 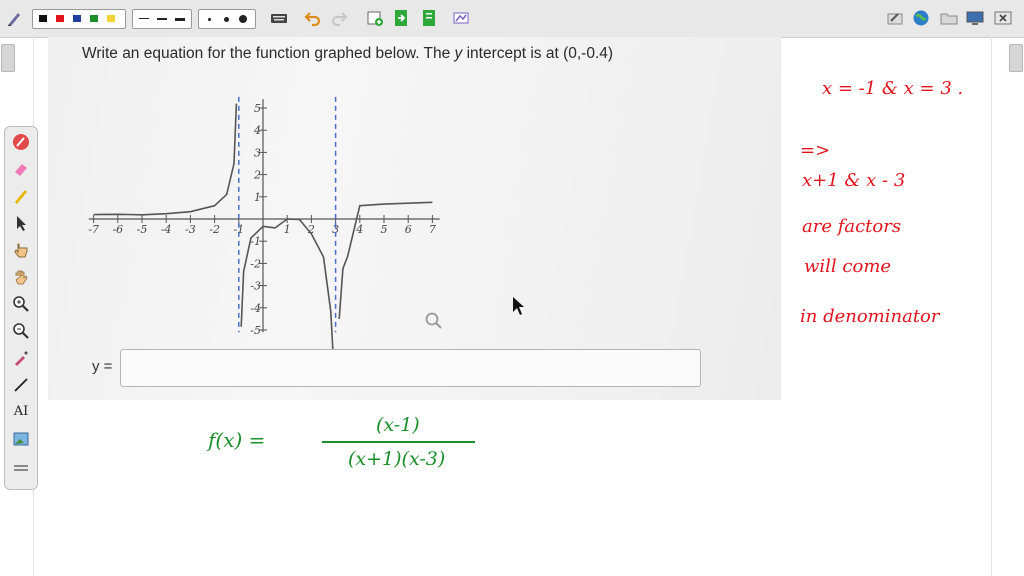 I want to click on dot-medium-button, so click(x=226, y=19).